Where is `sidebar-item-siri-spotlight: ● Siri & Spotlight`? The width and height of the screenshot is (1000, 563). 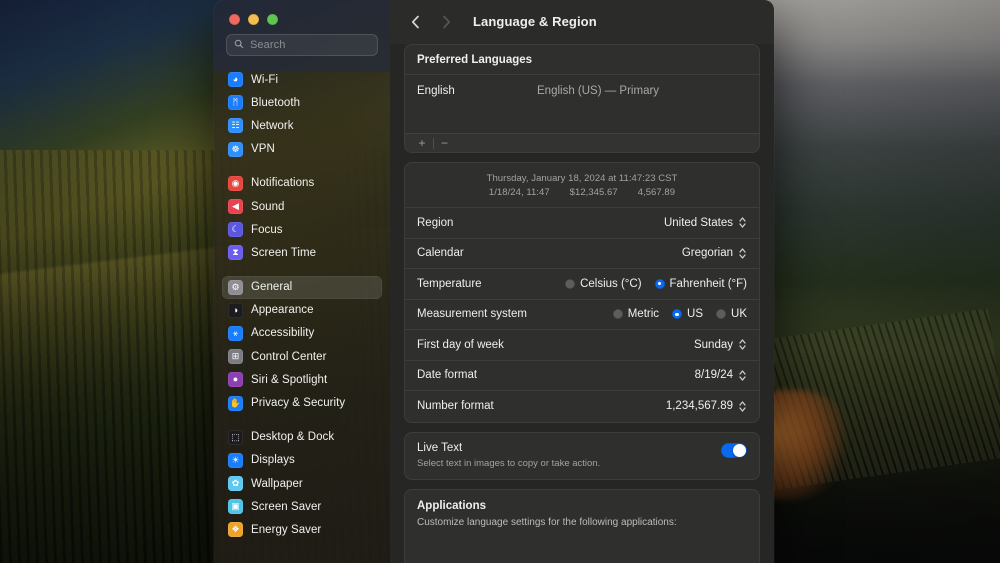
sidebar-item-siri-spotlight: ● Siri & Spotlight is located at coordinates (302, 379).